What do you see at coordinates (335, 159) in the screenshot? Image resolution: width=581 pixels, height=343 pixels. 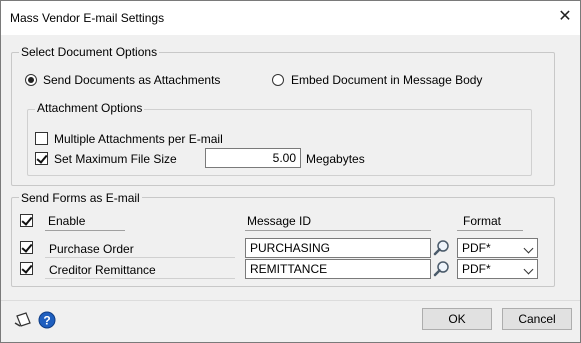 I see `max-file-size-unit: Megabytes` at bounding box center [335, 159].